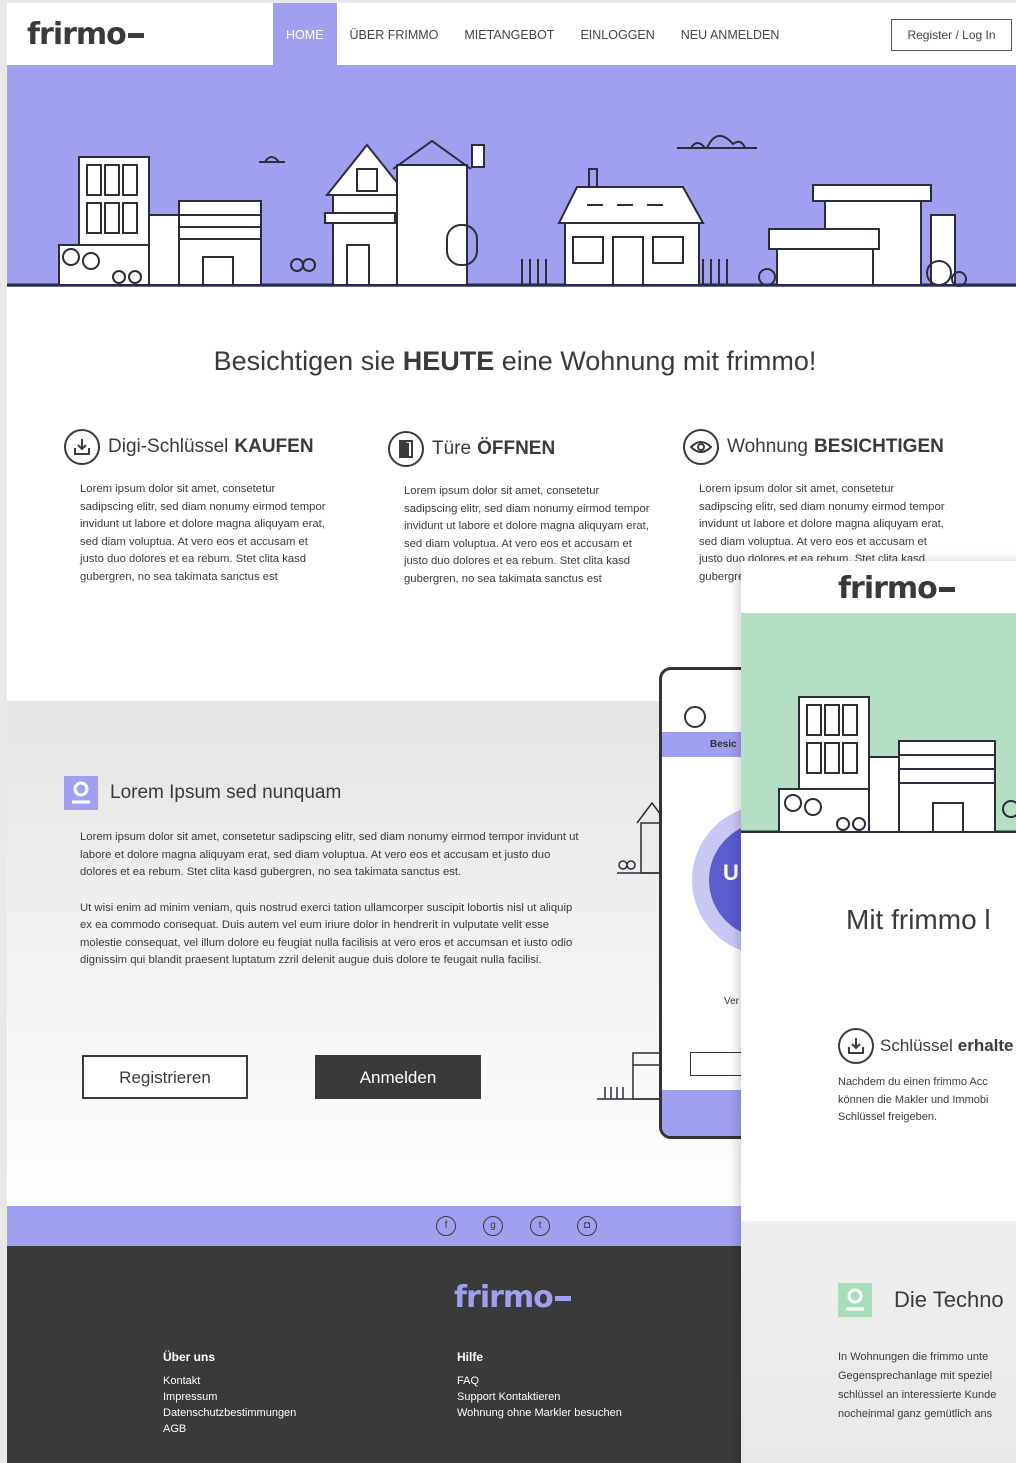 This screenshot has height=1463, width=1016. I want to click on phone-ver-text: Ver, so click(732, 1001).